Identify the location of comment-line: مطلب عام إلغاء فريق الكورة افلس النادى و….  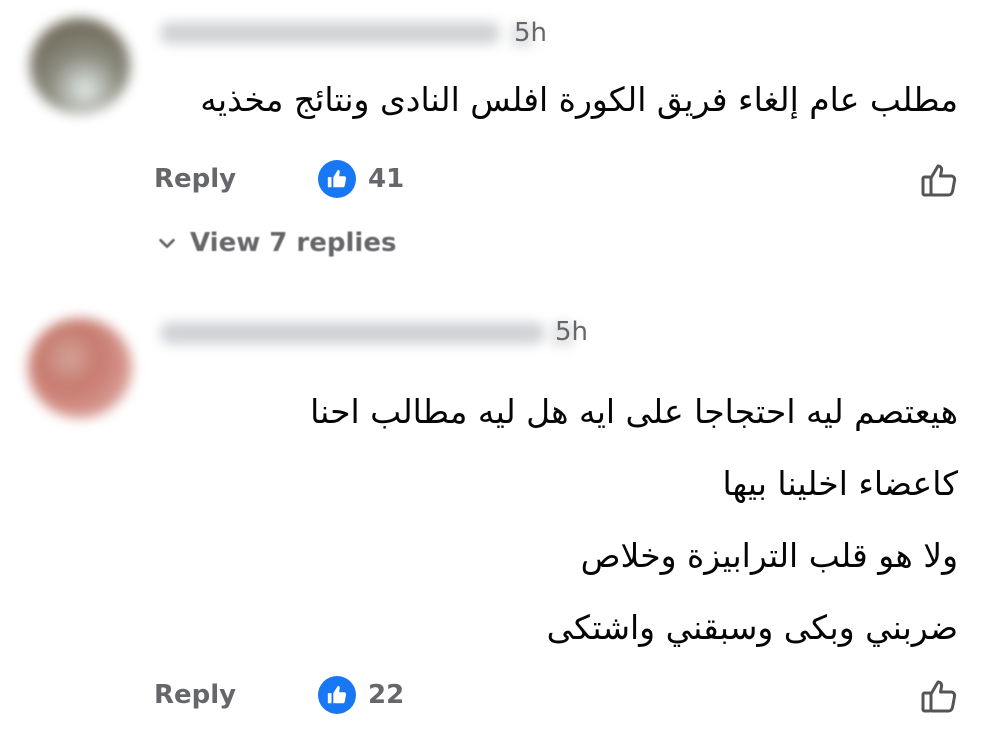
(579, 99).